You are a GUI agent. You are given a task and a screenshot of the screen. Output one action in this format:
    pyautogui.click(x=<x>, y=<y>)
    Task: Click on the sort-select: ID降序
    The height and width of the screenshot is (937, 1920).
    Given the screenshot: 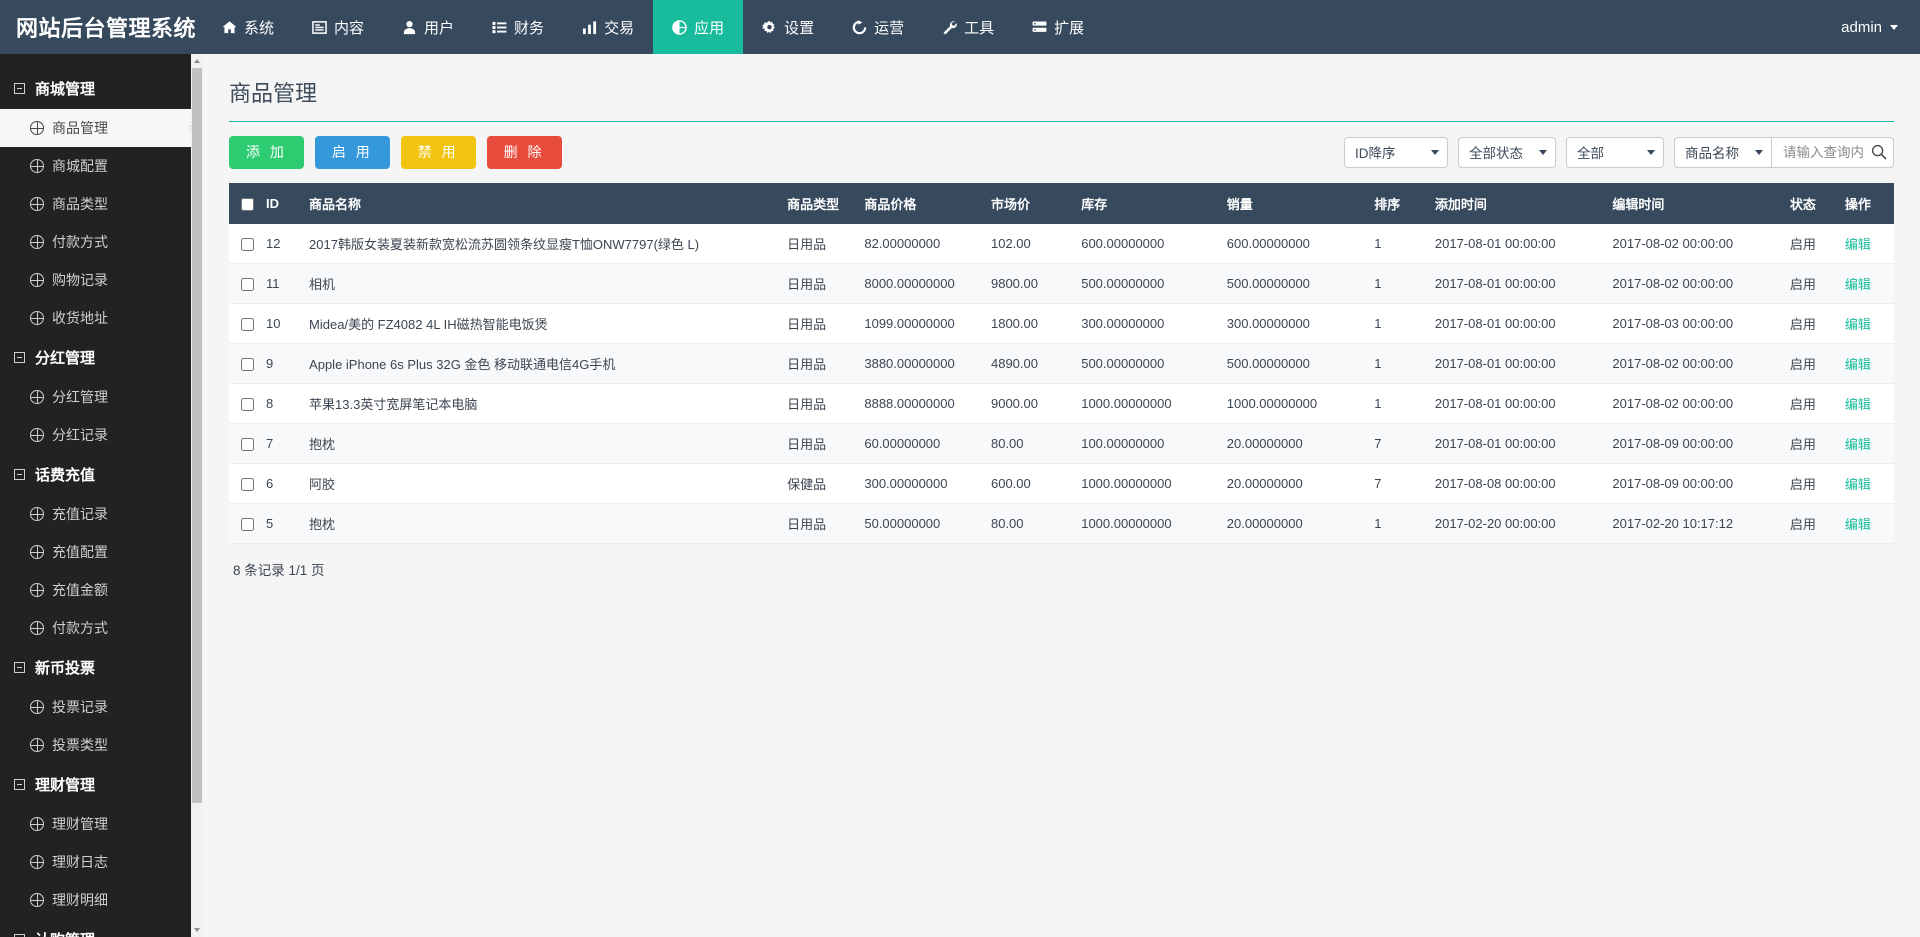 What is the action you would take?
    pyautogui.click(x=1396, y=152)
    